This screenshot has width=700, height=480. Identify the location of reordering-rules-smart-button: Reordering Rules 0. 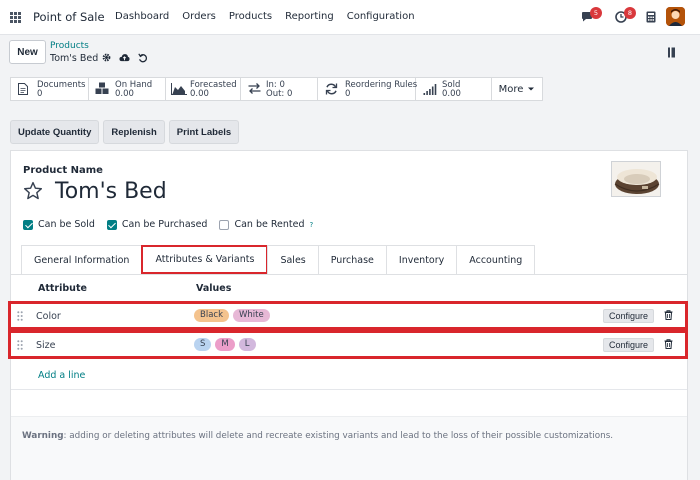
(368, 89).